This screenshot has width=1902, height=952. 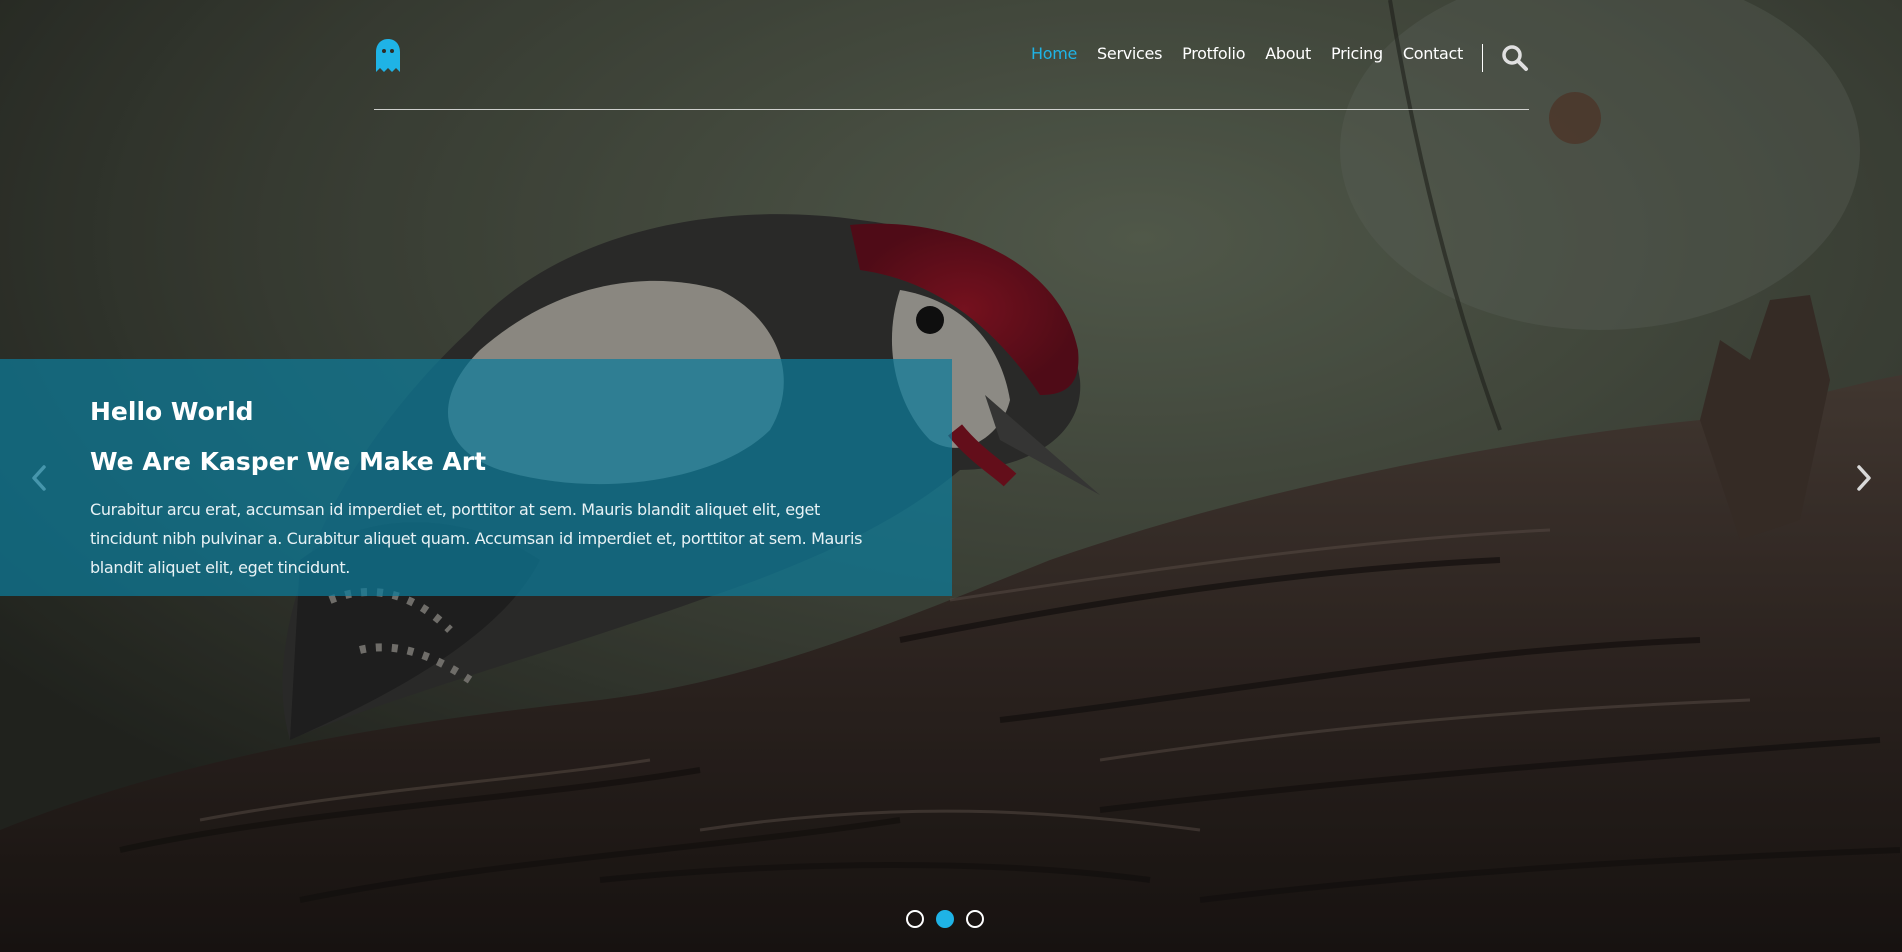 What do you see at coordinates (1357, 53) in the screenshot?
I see `nav-link-pricing: Pricing` at bounding box center [1357, 53].